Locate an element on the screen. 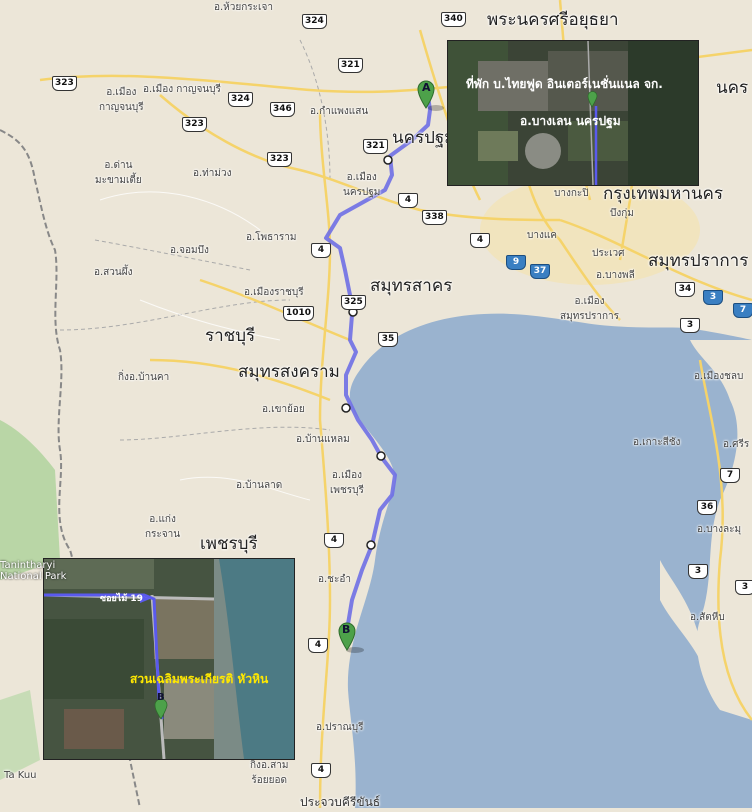 The height and width of the screenshot is (812, 752). province-label: พระนครศรีอยุธยา is located at coordinates (553, 20).